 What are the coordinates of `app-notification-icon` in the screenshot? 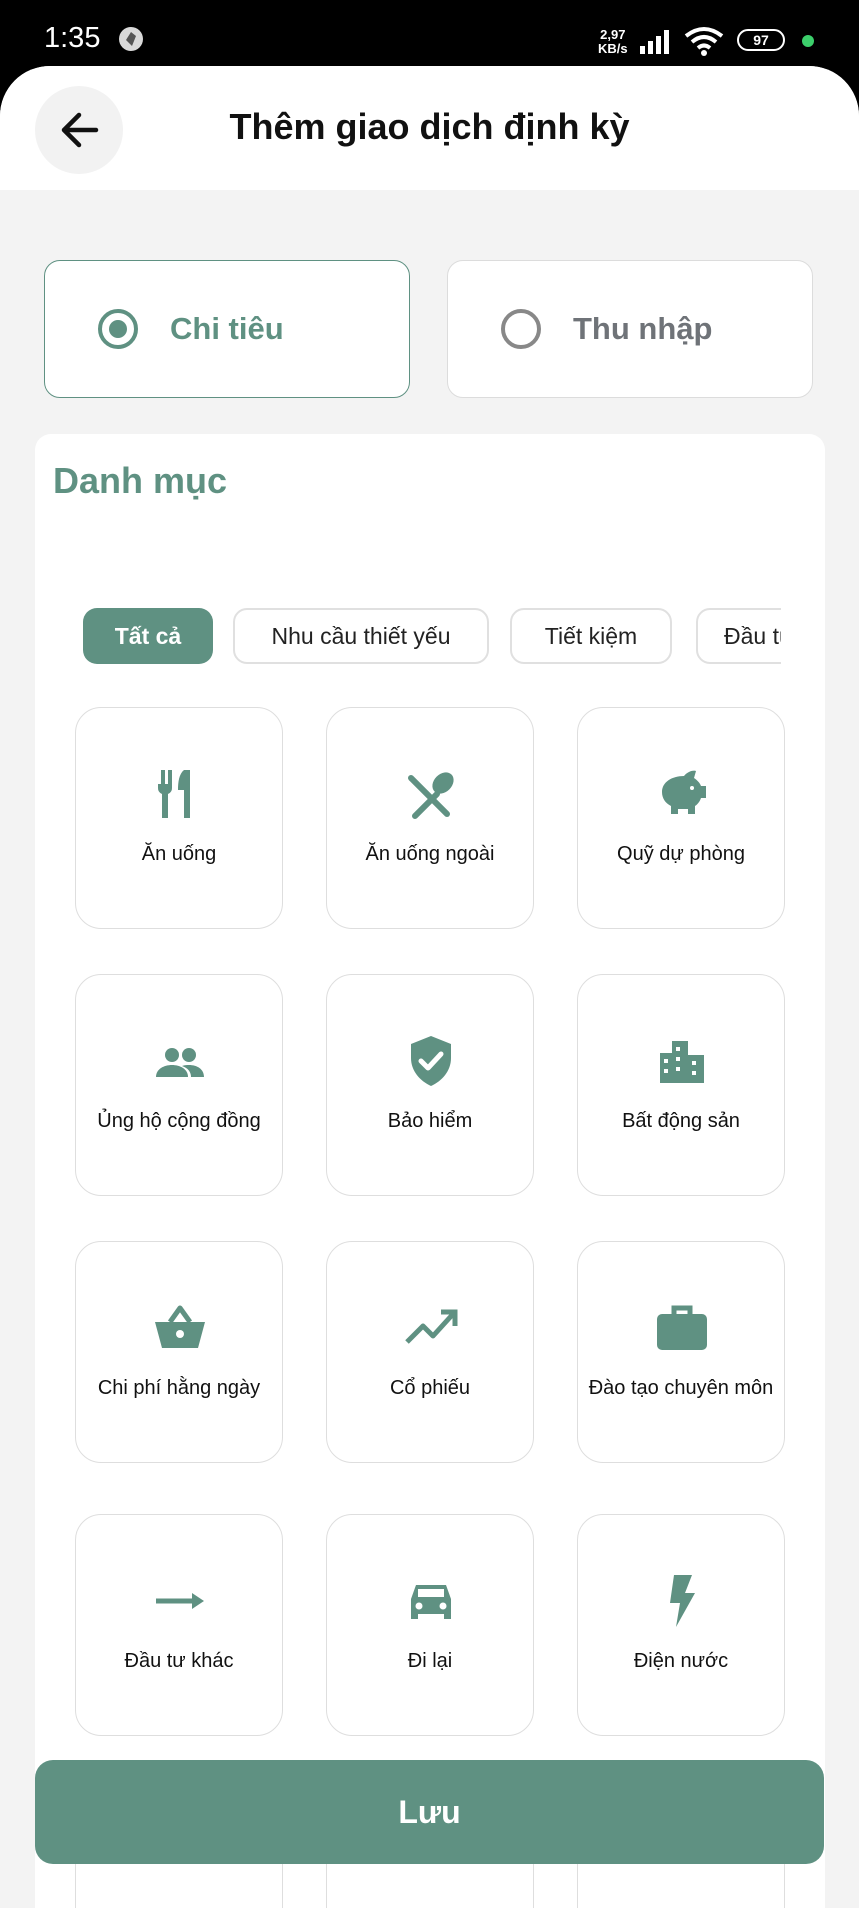 It's located at (131, 39).